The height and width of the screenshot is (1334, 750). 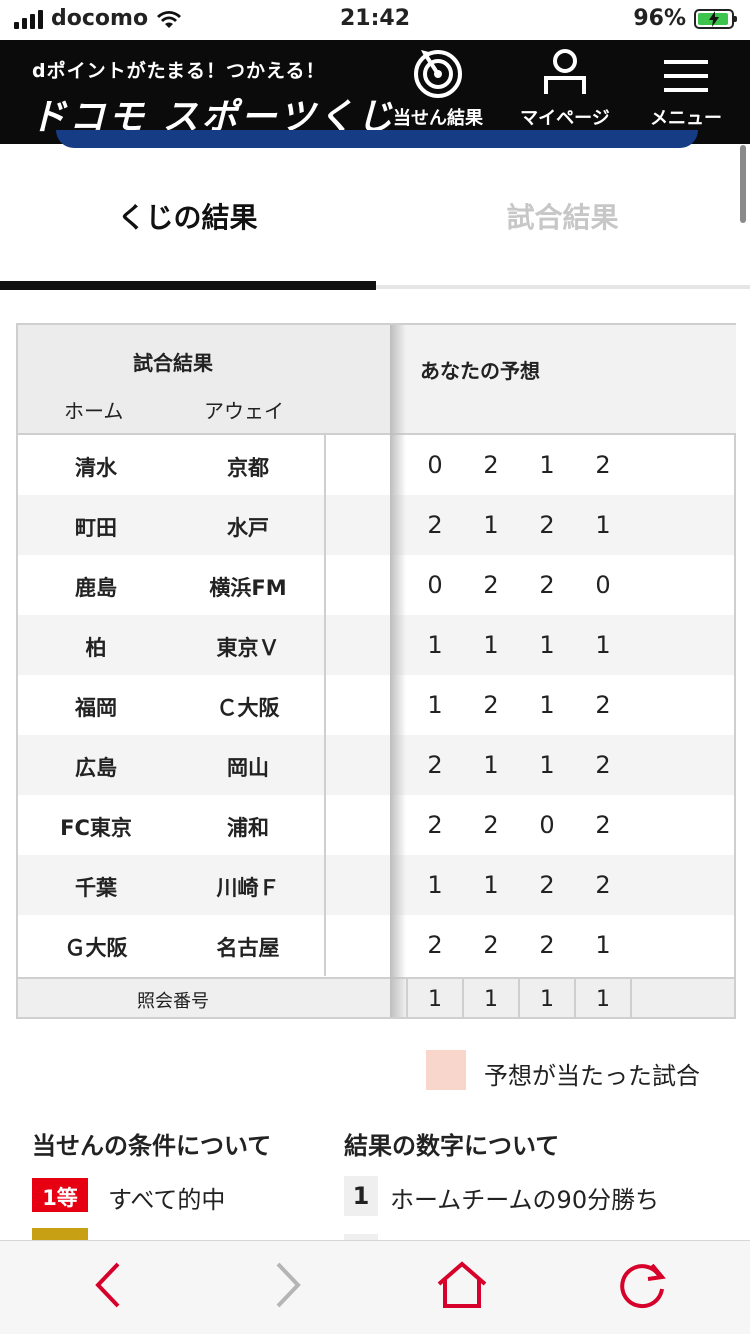 What do you see at coordinates (248, 888) in the screenshot?
I see `away-team: 川崎Ｆ` at bounding box center [248, 888].